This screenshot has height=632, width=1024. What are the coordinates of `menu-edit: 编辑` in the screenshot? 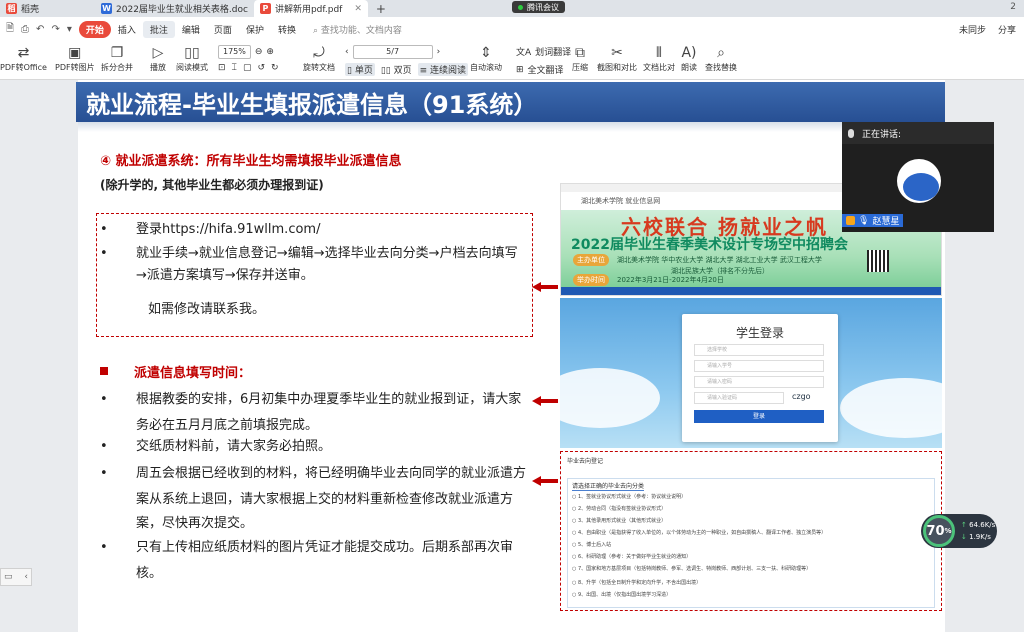 It's located at (191, 29).